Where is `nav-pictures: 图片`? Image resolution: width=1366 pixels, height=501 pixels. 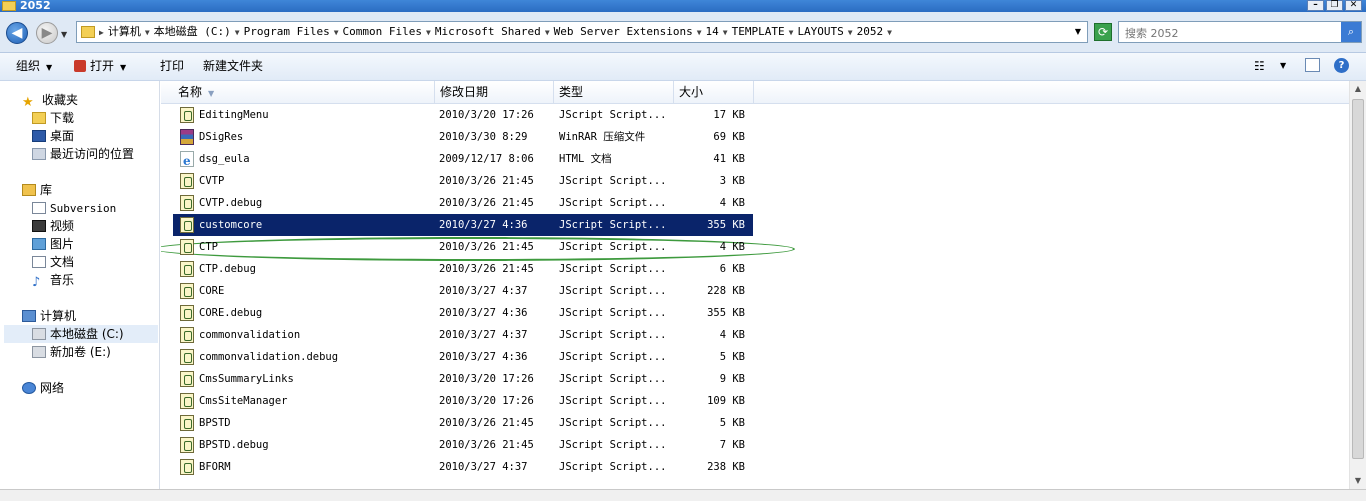
nav-pictures: 图片 is located at coordinates (53, 244).